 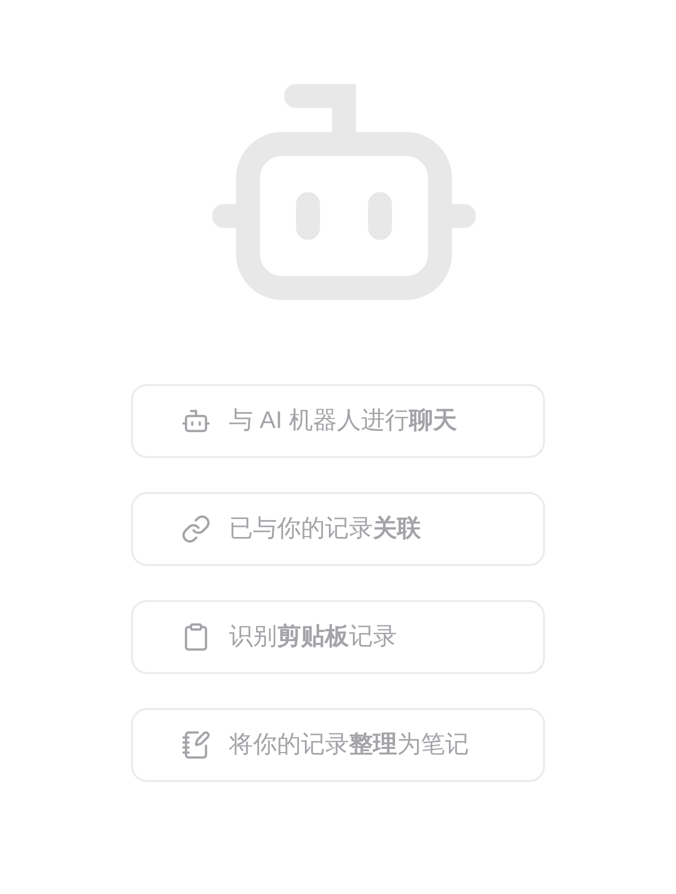 I want to click on action-button: 将你的记录整理为笔记, so click(x=338, y=745).